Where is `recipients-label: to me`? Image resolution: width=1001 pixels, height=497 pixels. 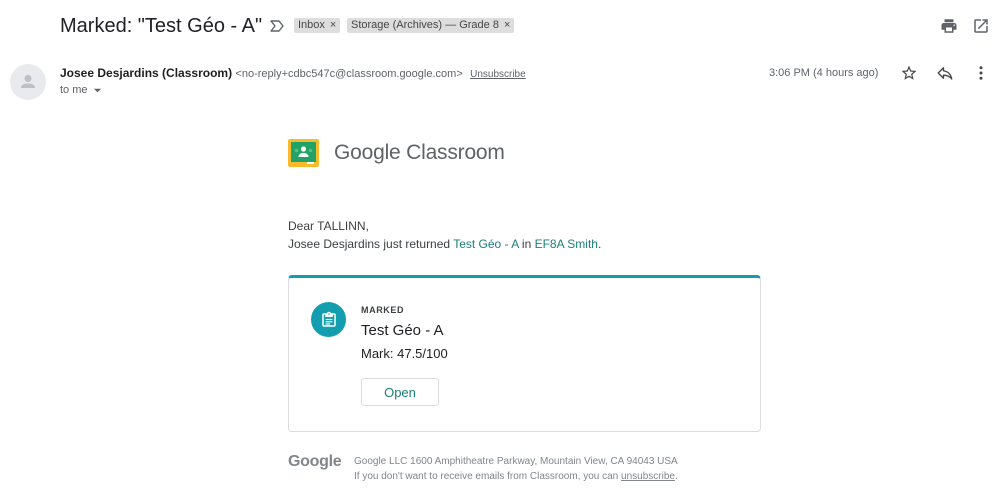 recipients-label: to me is located at coordinates (74, 90).